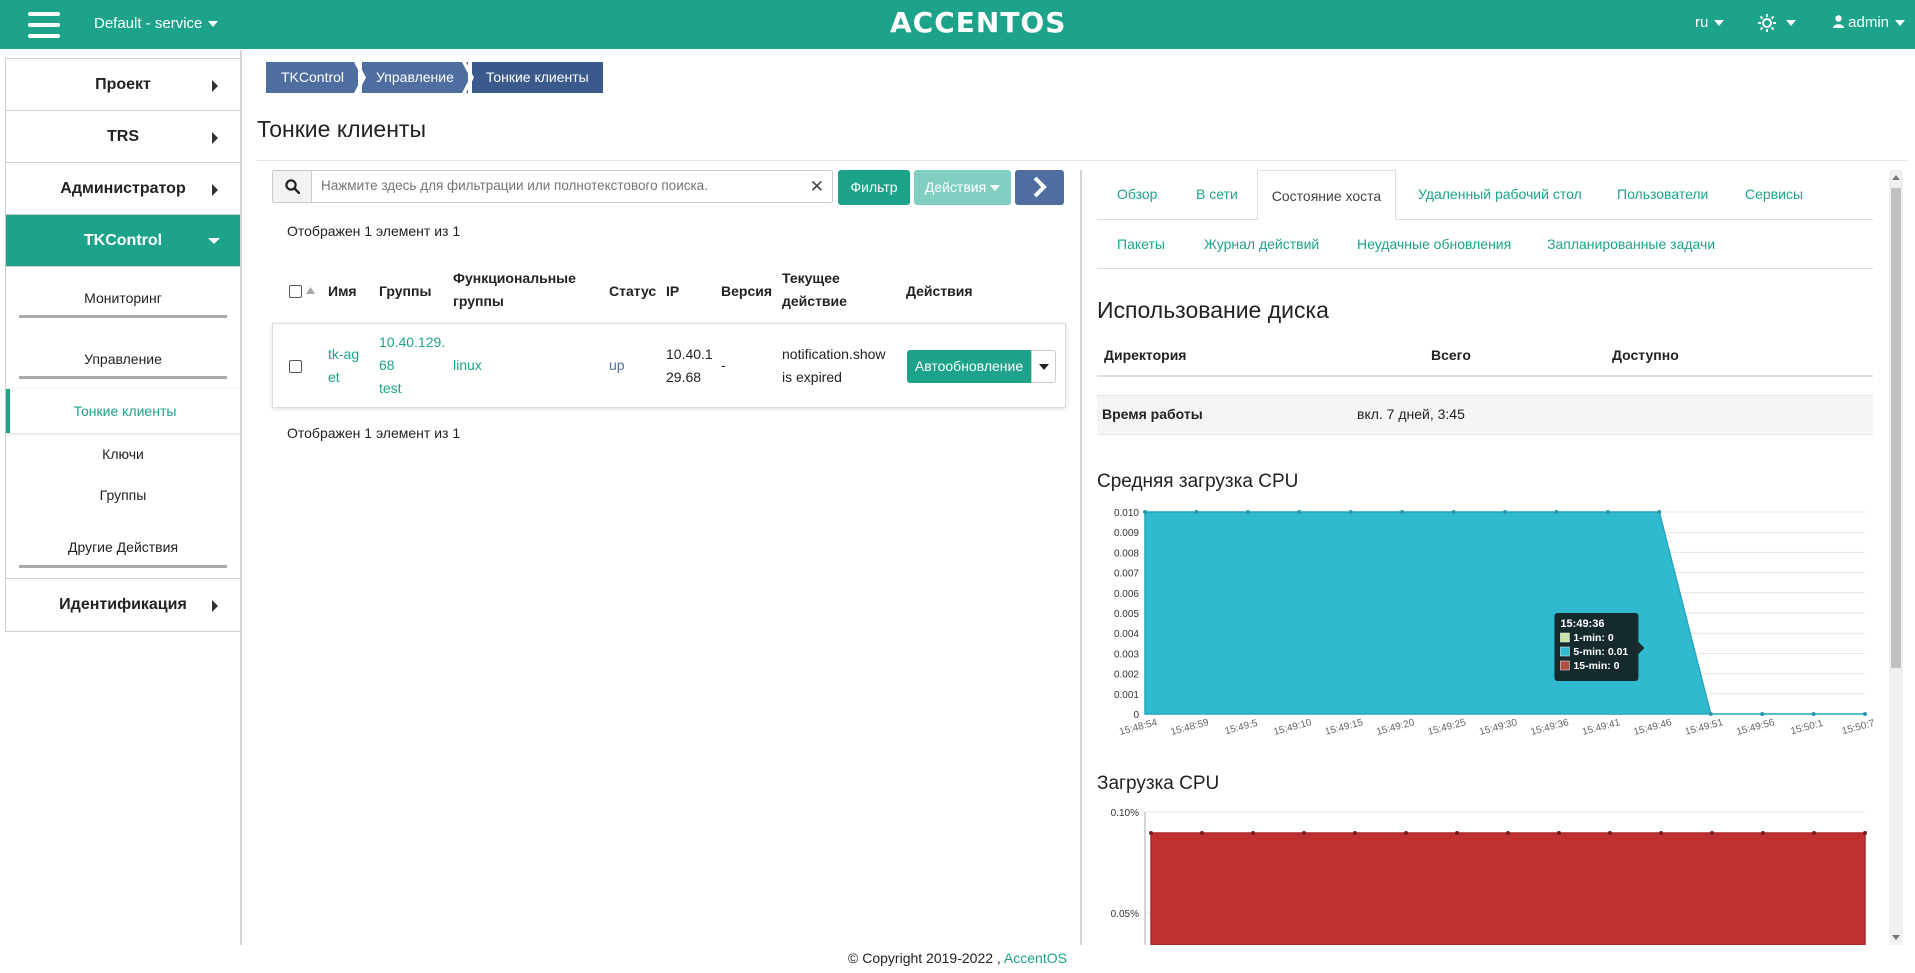  Describe the element at coordinates (1508, 888) in the screenshot. I see `series-area-cpu` at that location.